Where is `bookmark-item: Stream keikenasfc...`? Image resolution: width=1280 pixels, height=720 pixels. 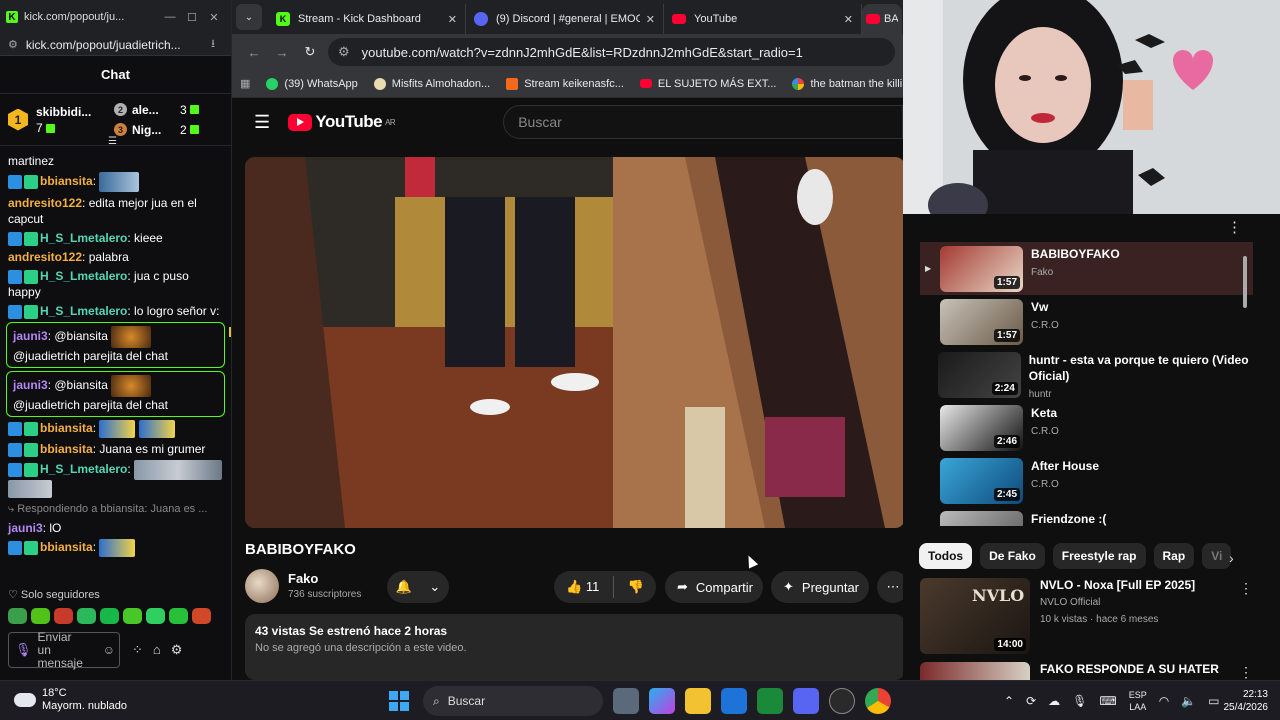 bookmark-item: Stream keikenasfc... is located at coordinates (565, 83).